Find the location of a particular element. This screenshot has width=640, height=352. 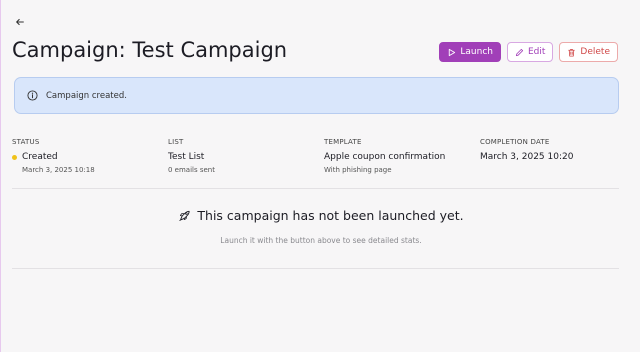

stat-status-value: Created is located at coordinates (40, 157).